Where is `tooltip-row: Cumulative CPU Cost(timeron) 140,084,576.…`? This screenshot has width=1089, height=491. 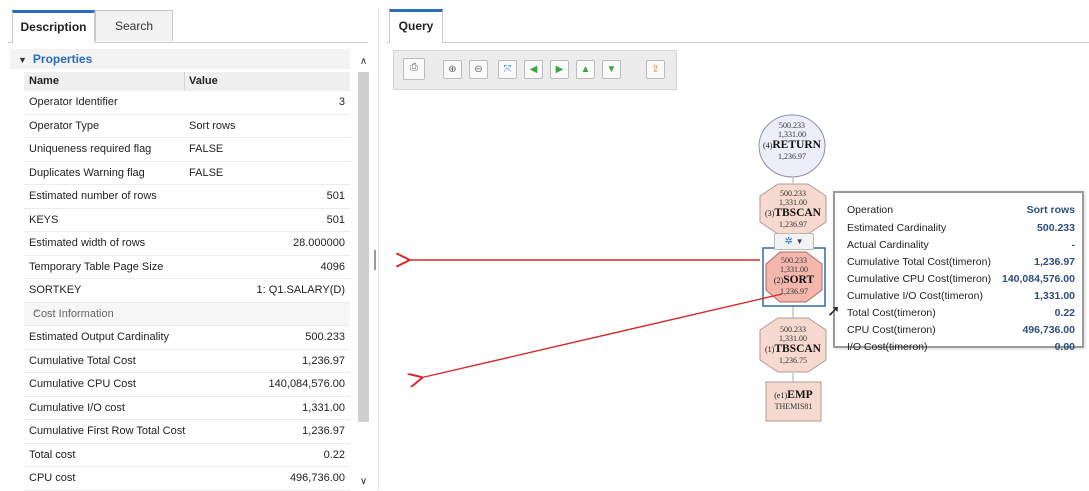
tooltip-row: Cumulative CPU Cost(timeron) 140,084,576.… is located at coordinates (961, 281).